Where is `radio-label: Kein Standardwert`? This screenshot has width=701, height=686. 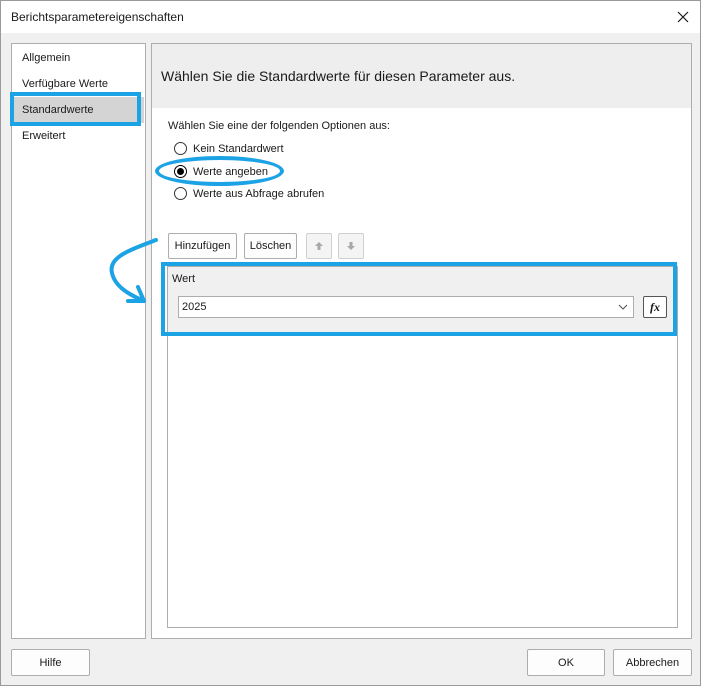 radio-label: Kein Standardwert is located at coordinates (238, 148).